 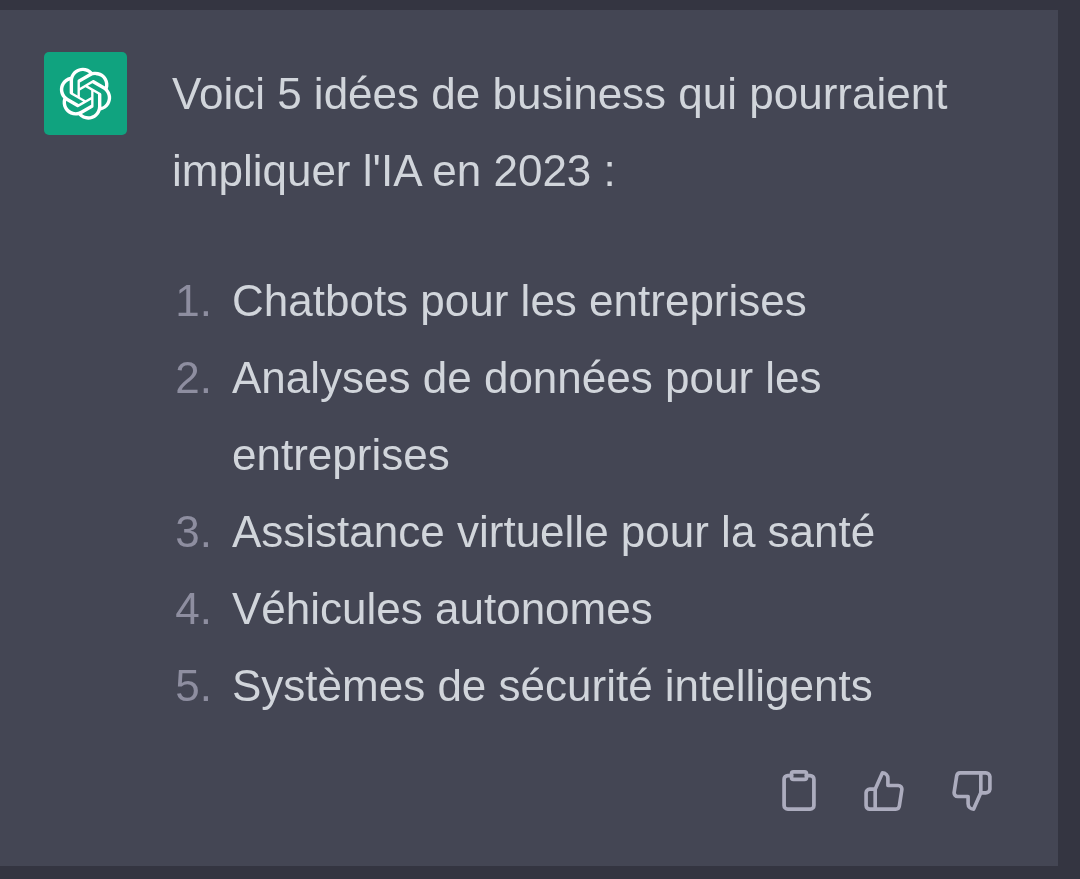 What do you see at coordinates (552, 686) in the screenshot?
I see `list-item-text: Systèmes de sécurité intelligents` at bounding box center [552, 686].